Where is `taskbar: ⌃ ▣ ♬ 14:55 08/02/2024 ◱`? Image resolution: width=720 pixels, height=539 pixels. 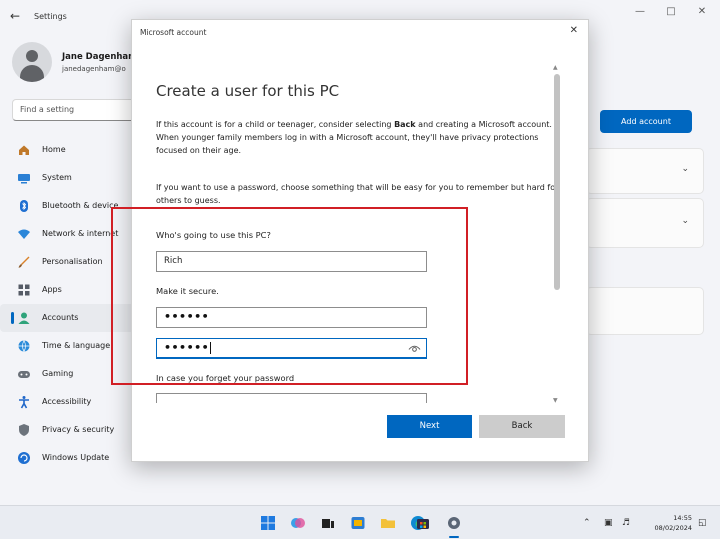
taskbar: ⌃ ▣ ♬ 14:55 08/02/2024 ◱ is located at coordinates (360, 522).